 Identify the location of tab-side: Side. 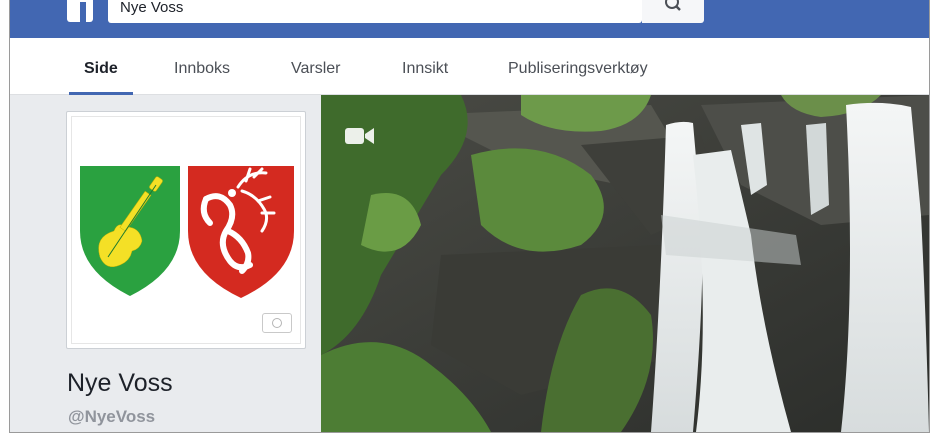
(101, 66).